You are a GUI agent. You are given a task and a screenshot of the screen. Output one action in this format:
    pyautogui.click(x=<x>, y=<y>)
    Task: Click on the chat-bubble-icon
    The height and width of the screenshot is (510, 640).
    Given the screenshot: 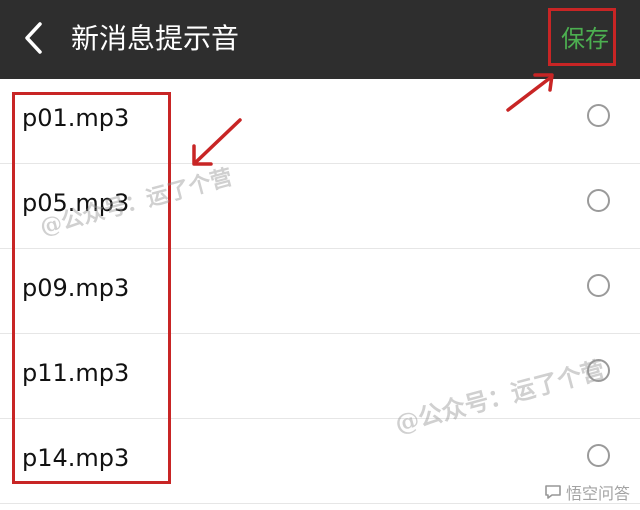 What is the action you would take?
    pyautogui.click(x=553, y=492)
    